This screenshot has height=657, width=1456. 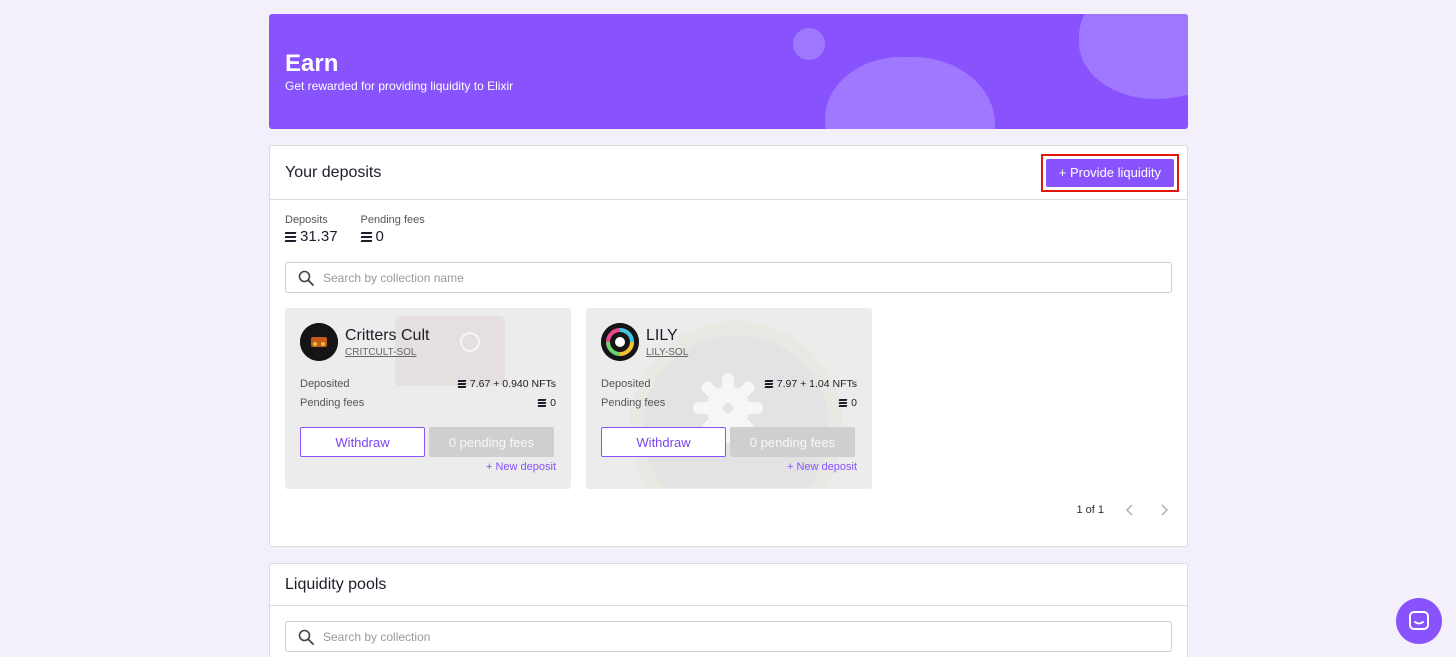 I want to click on deposits-title: Your deposits, so click(x=333, y=172).